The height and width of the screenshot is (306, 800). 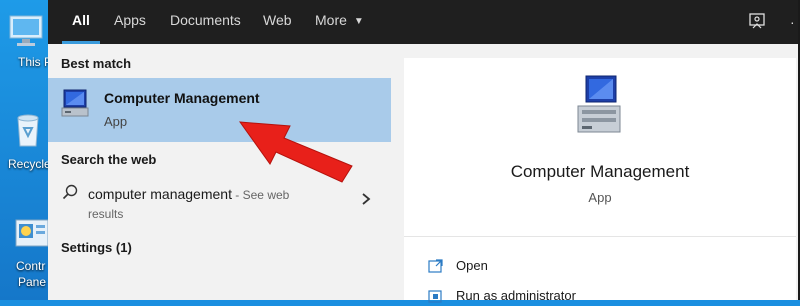 What do you see at coordinates (599, 104) in the screenshot?
I see `computer-management-large-icon` at bounding box center [599, 104].